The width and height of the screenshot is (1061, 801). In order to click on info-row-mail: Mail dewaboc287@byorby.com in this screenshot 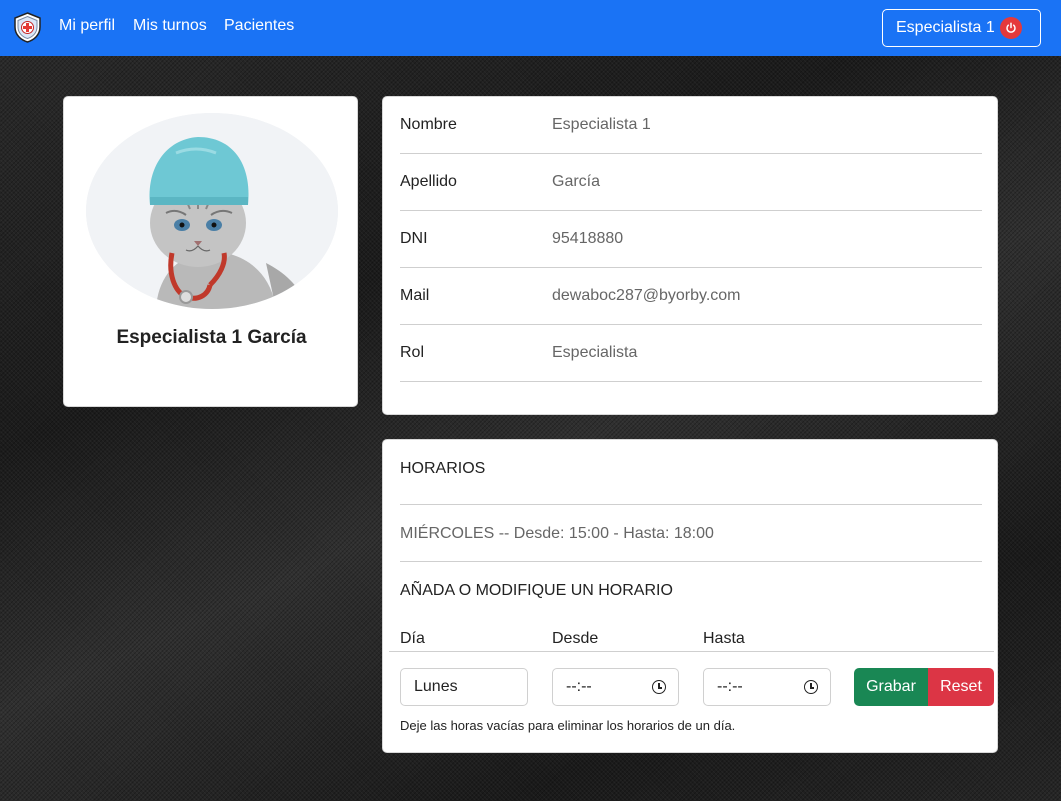, I will do `click(691, 296)`.